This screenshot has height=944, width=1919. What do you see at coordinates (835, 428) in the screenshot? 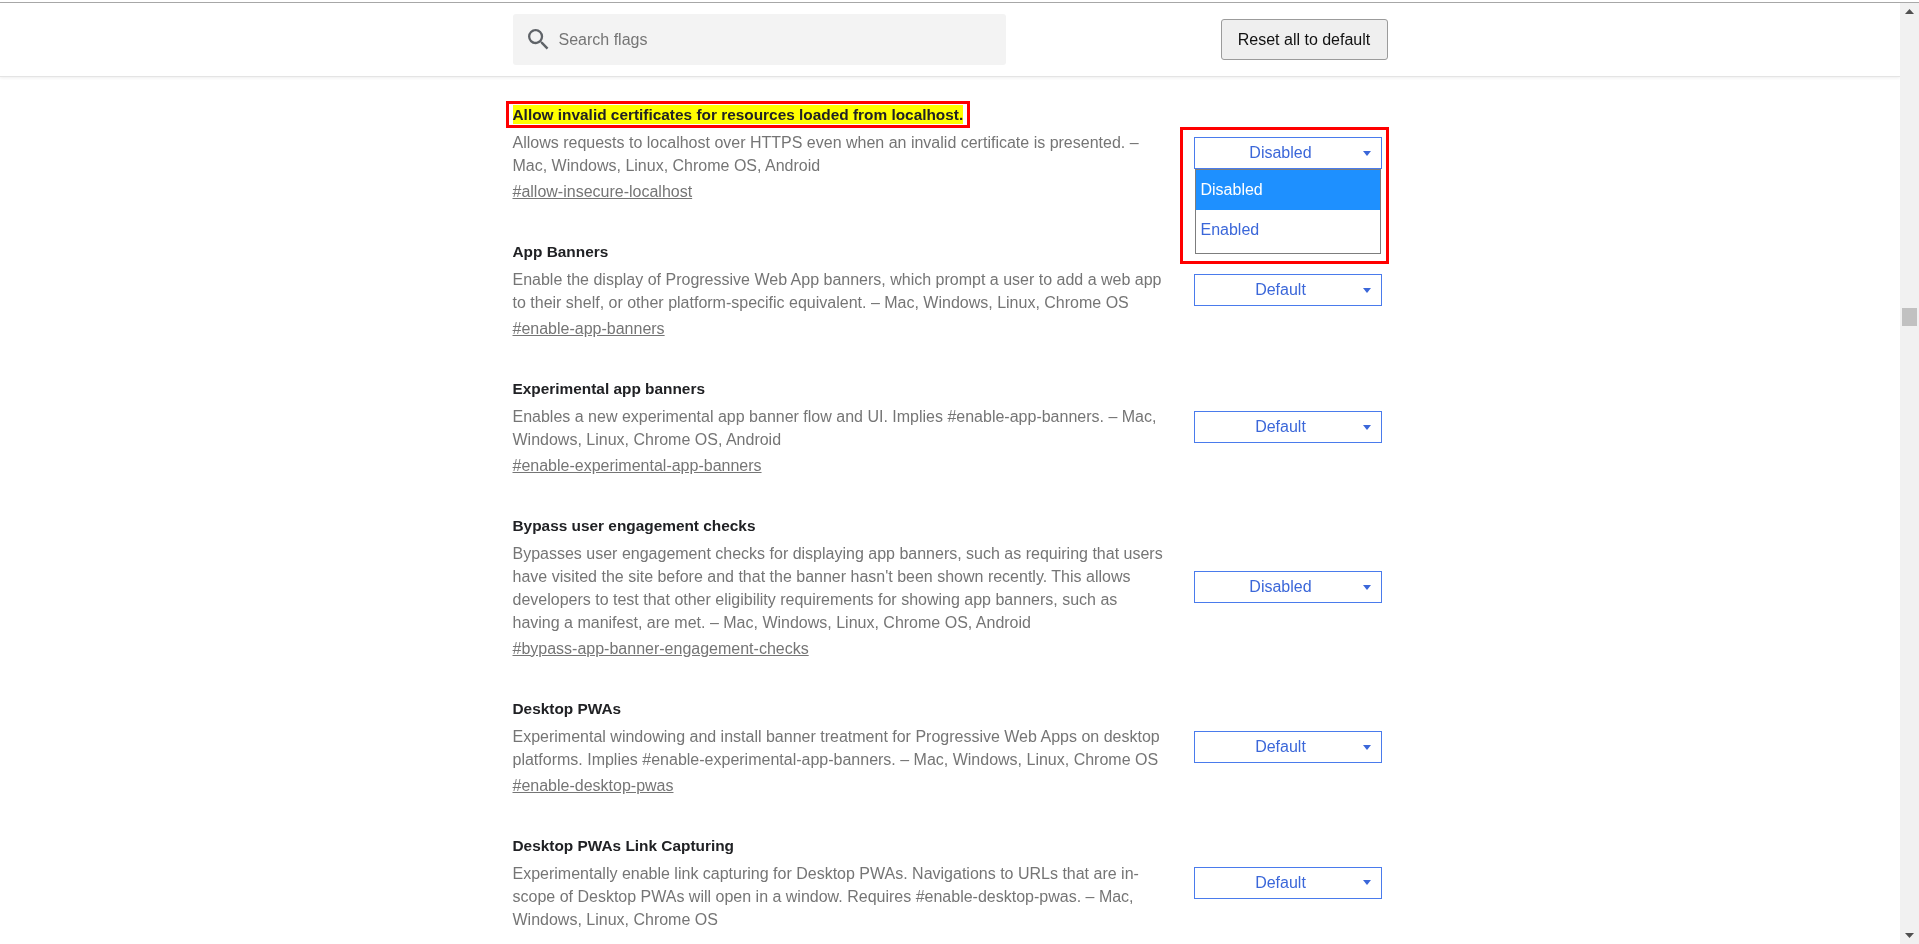
I see `flag-description: Enables a new experimental app banner flow and UI. Implies #enable-app-banners. – Mac, Windows, Linux, Chrome OS, Android` at bounding box center [835, 428].